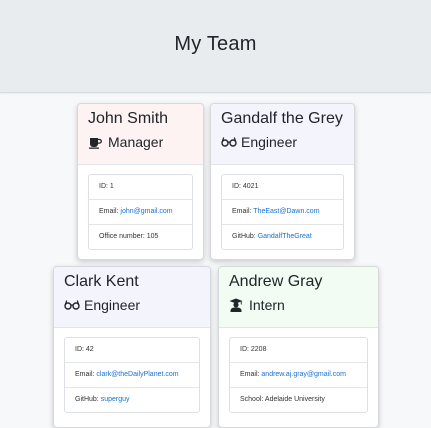 This screenshot has height=428, width=431. What do you see at coordinates (282, 187) in the screenshot?
I see `id-row: ID: 4021` at bounding box center [282, 187].